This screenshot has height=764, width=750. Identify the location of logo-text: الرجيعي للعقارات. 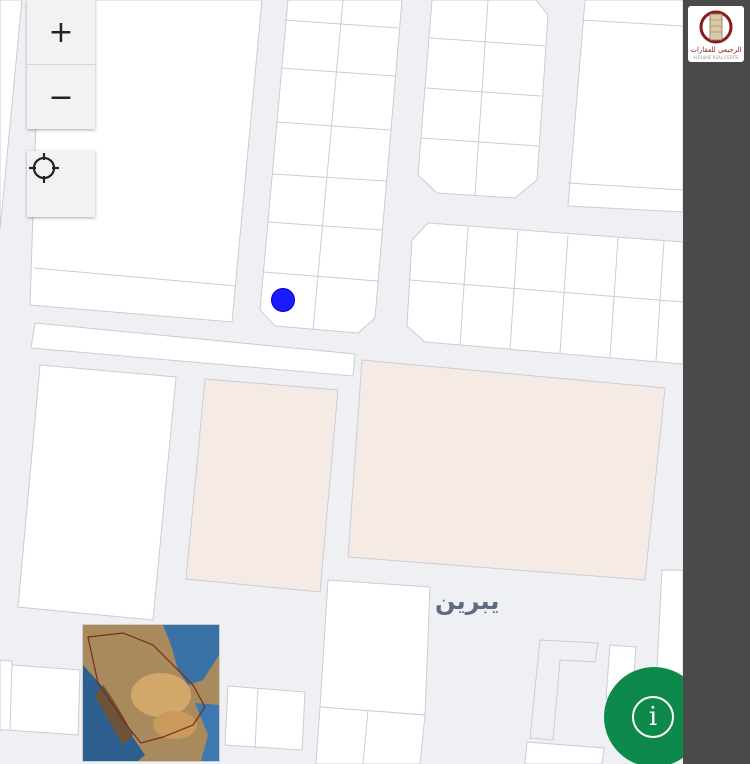
(716, 50).